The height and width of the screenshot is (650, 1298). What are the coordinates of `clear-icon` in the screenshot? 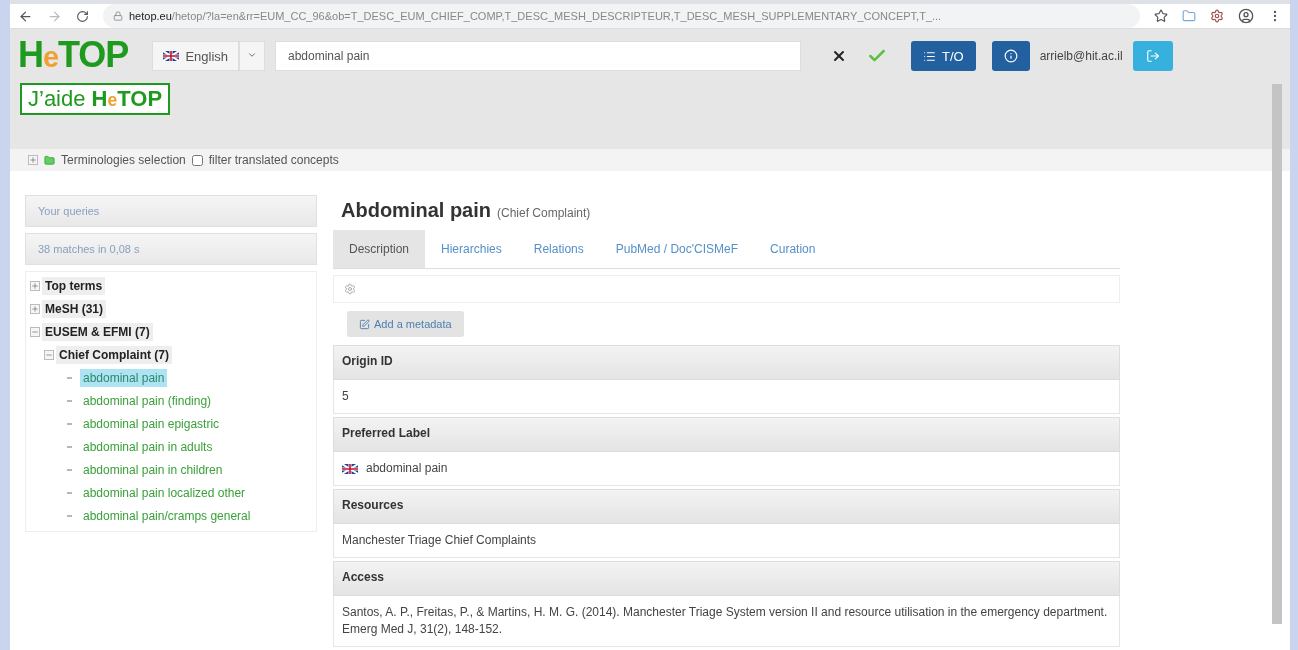 It's located at (839, 56).